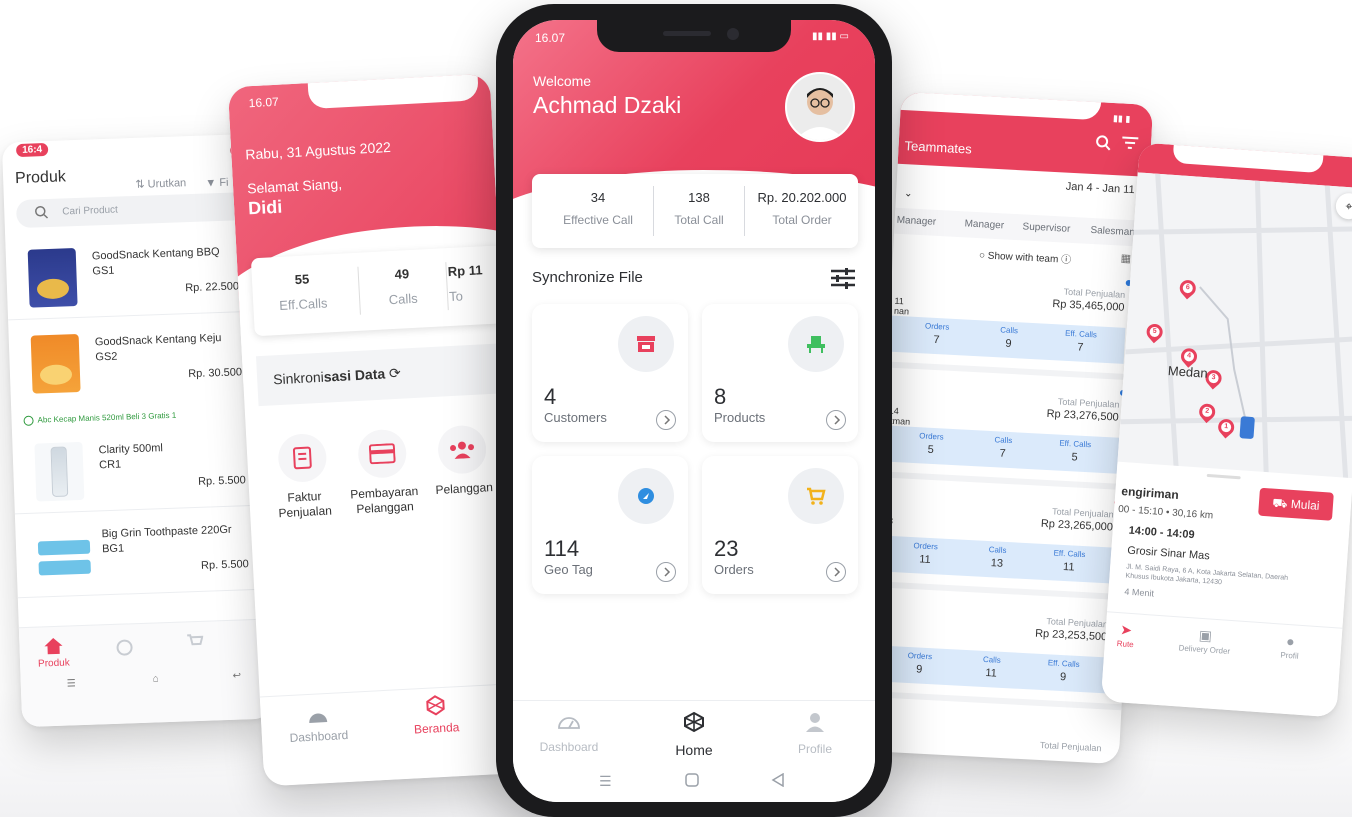 This screenshot has height=817, width=1352. I want to click on calls-value: 7, so click(1003, 453).